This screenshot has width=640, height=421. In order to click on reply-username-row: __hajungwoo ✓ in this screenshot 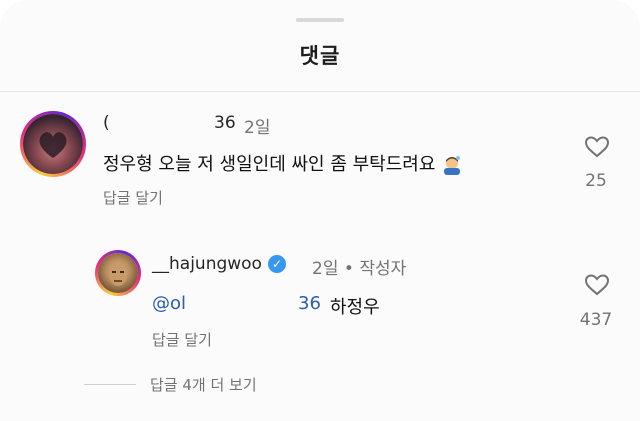, I will do `click(219, 264)`.